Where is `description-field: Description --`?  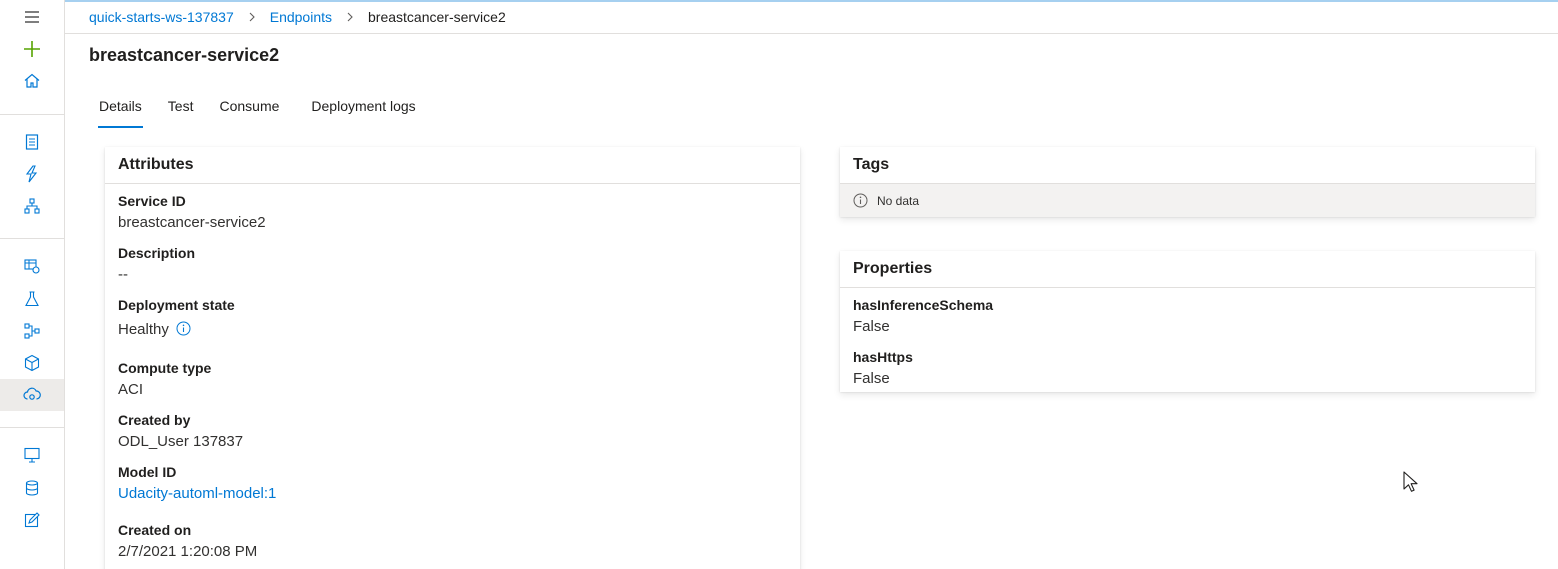 description-field: Description -- is located at coordinates (156, 264).